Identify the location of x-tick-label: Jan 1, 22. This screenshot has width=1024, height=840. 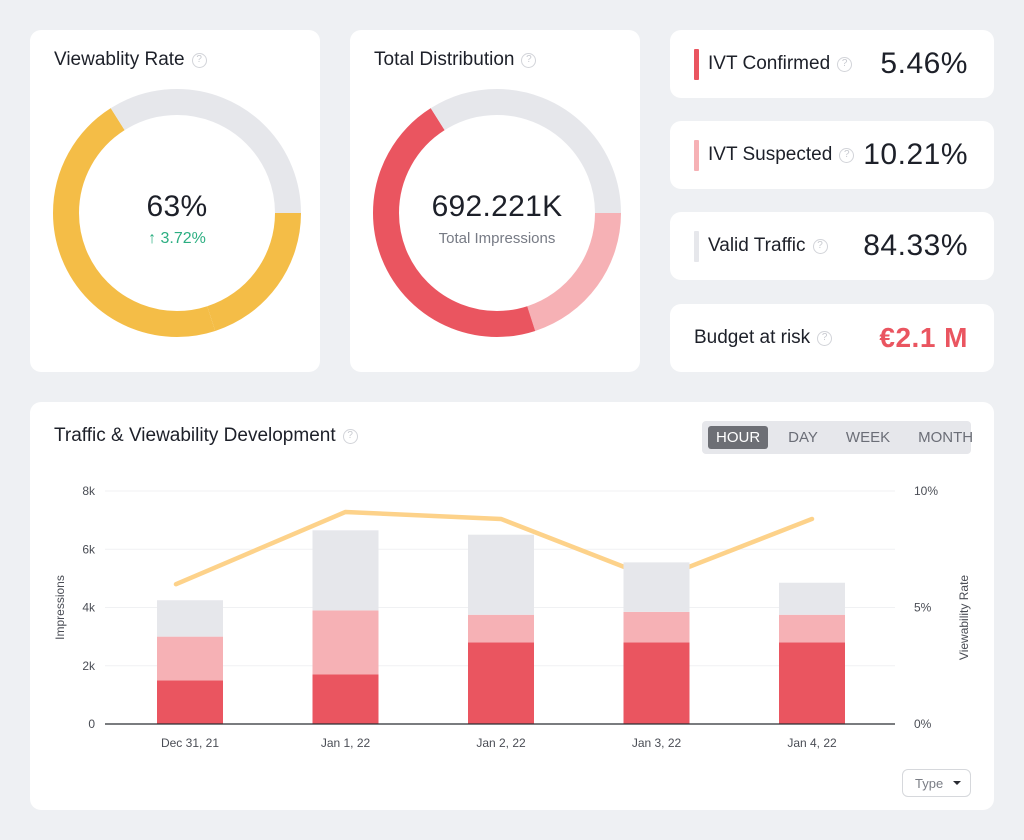
(346, 743).